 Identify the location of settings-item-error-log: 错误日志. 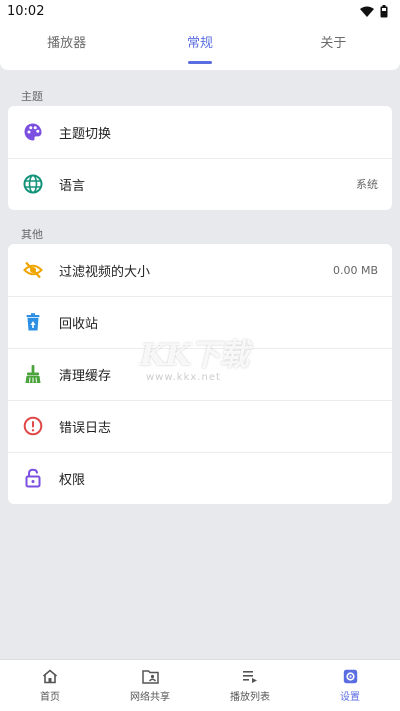
(200, 426).